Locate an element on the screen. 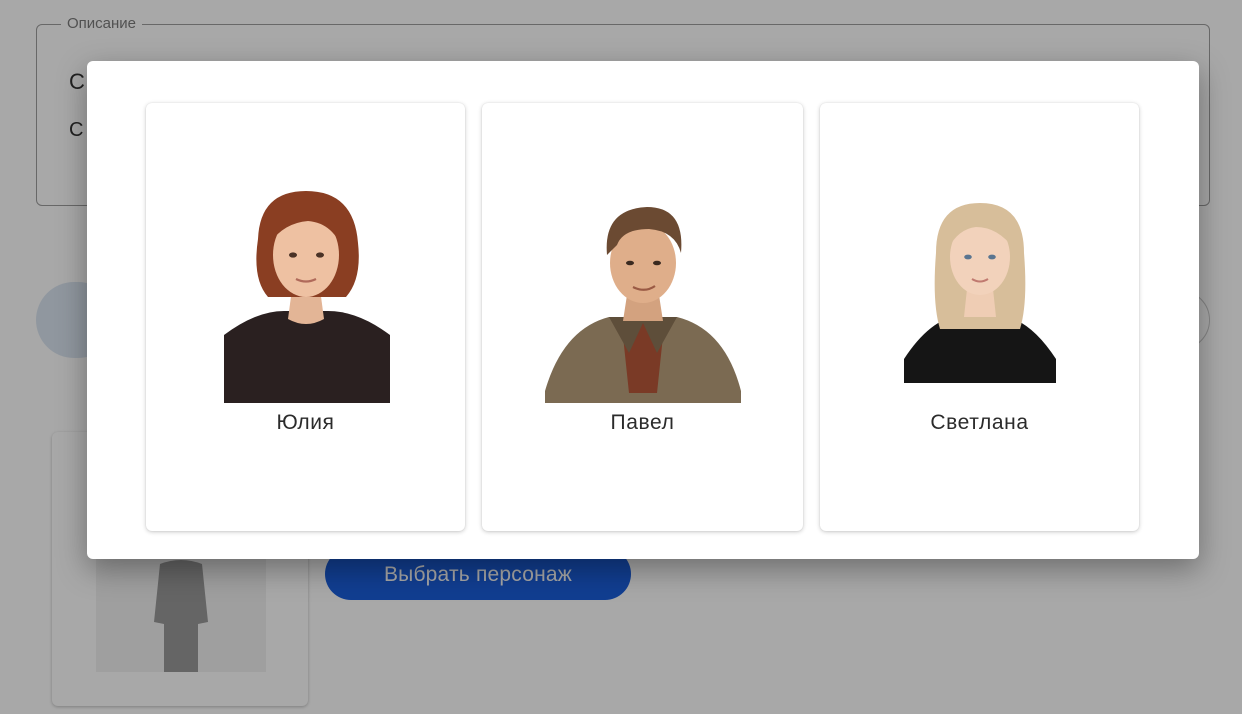 This screenshot has height=714, width=1242. persona-name: Павел is located at coordinates (642, 422).